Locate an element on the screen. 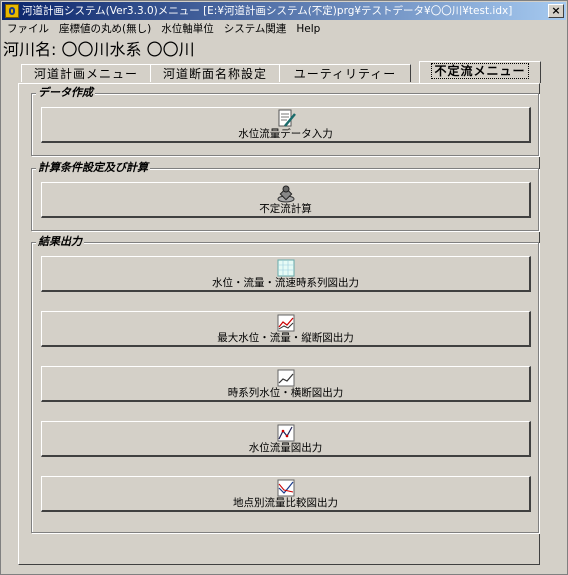 Image resolution: width=568 pixels, height=575 pixels. stamp-icon is located at coordinates (285, 194).